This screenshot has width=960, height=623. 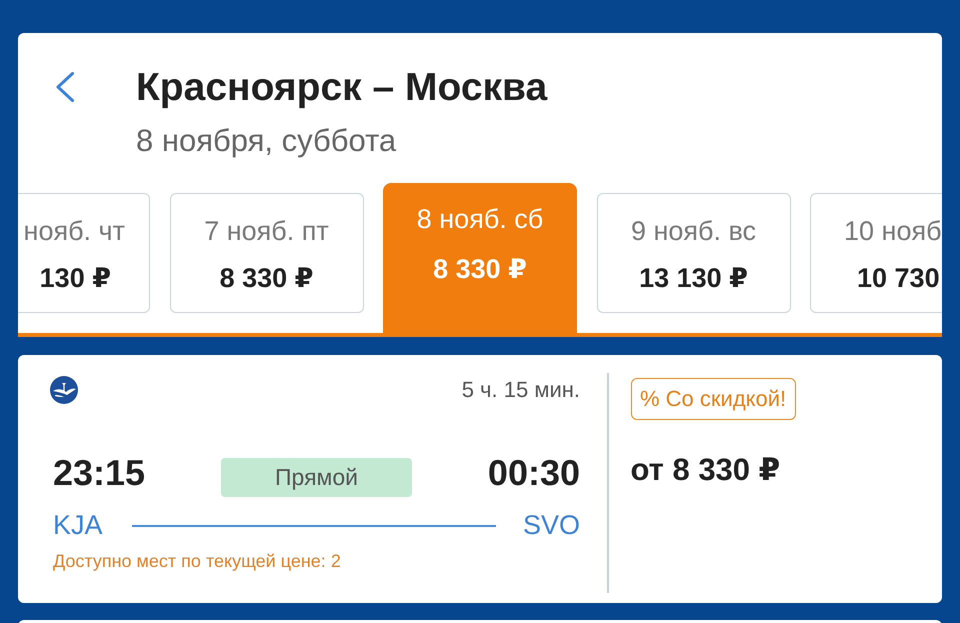 What do you see at coordinates (342, 88) in the screenshot?
I see `route-title: Красноярск – Москва` at bounding box center [342, 88].